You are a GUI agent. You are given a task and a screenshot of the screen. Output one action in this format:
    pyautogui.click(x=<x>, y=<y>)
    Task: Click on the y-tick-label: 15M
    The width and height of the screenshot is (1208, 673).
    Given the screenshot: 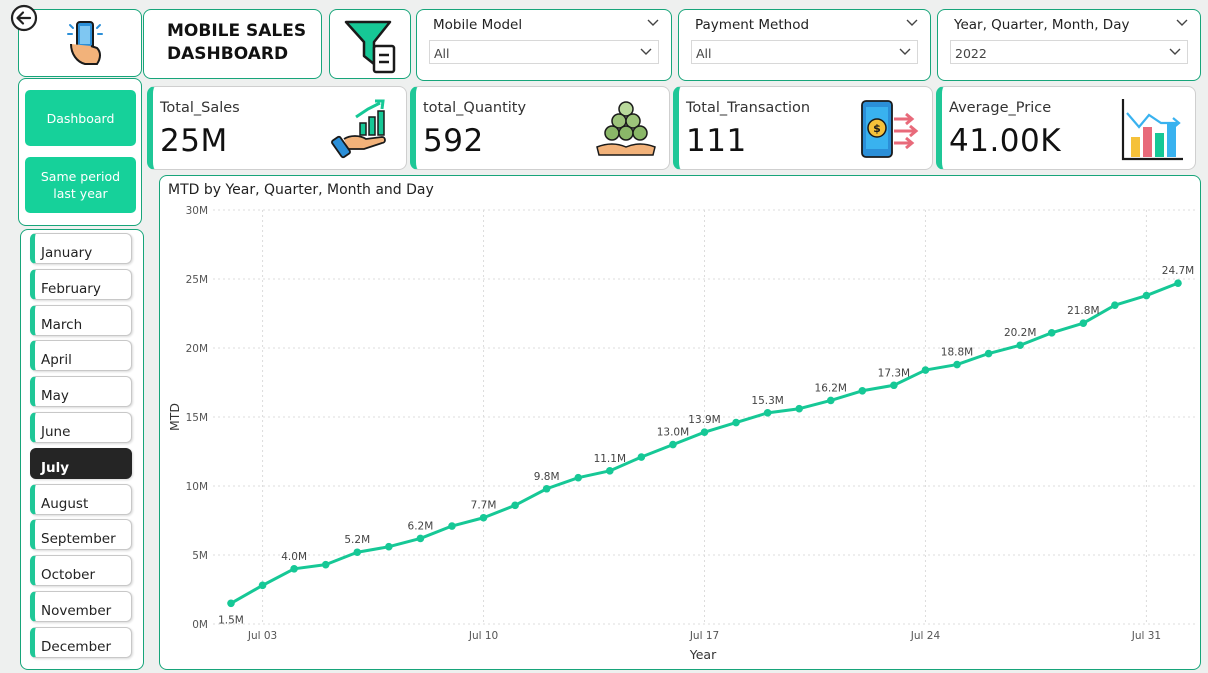 What is the action you would take?
    pyautogui.click(x=197, y=418)
    